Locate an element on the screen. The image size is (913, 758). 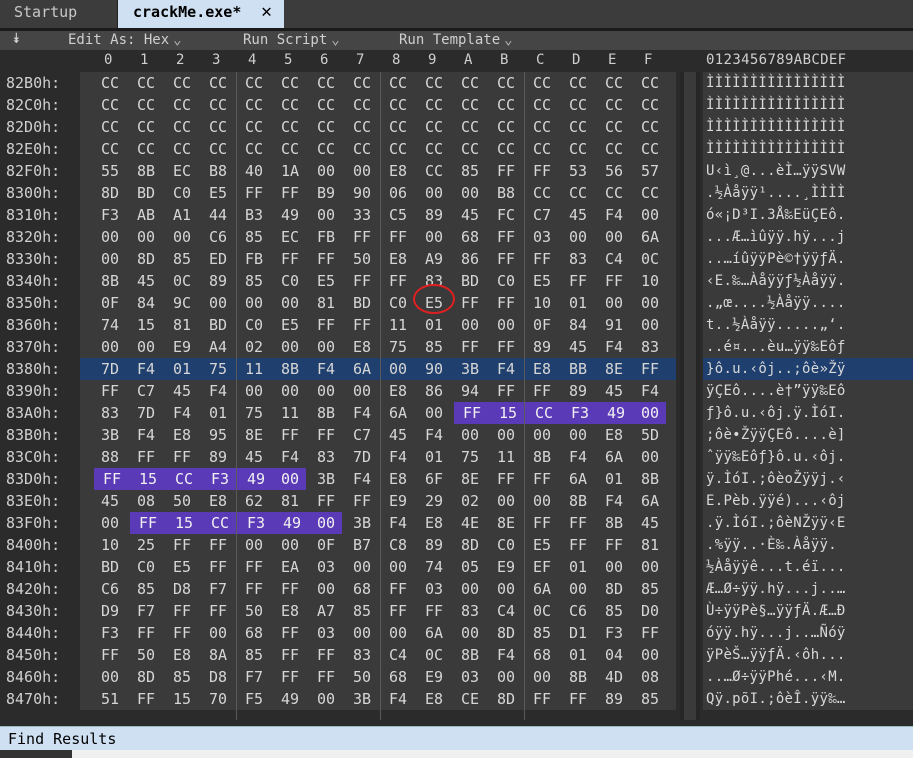
hex-byte: ED is located at coordinates (218, 259).